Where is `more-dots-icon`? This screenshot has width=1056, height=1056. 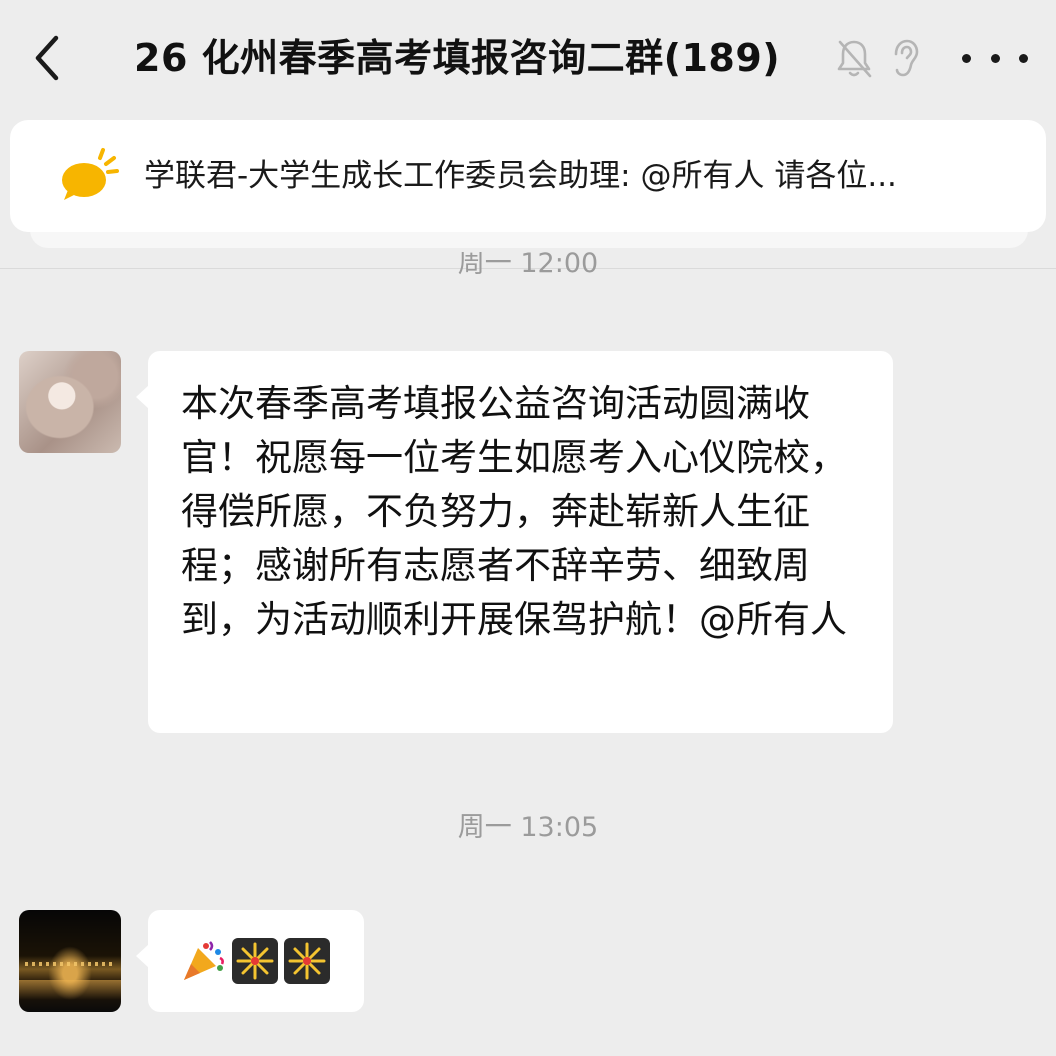 more-dots-icon is located at coordinates (966, 58).